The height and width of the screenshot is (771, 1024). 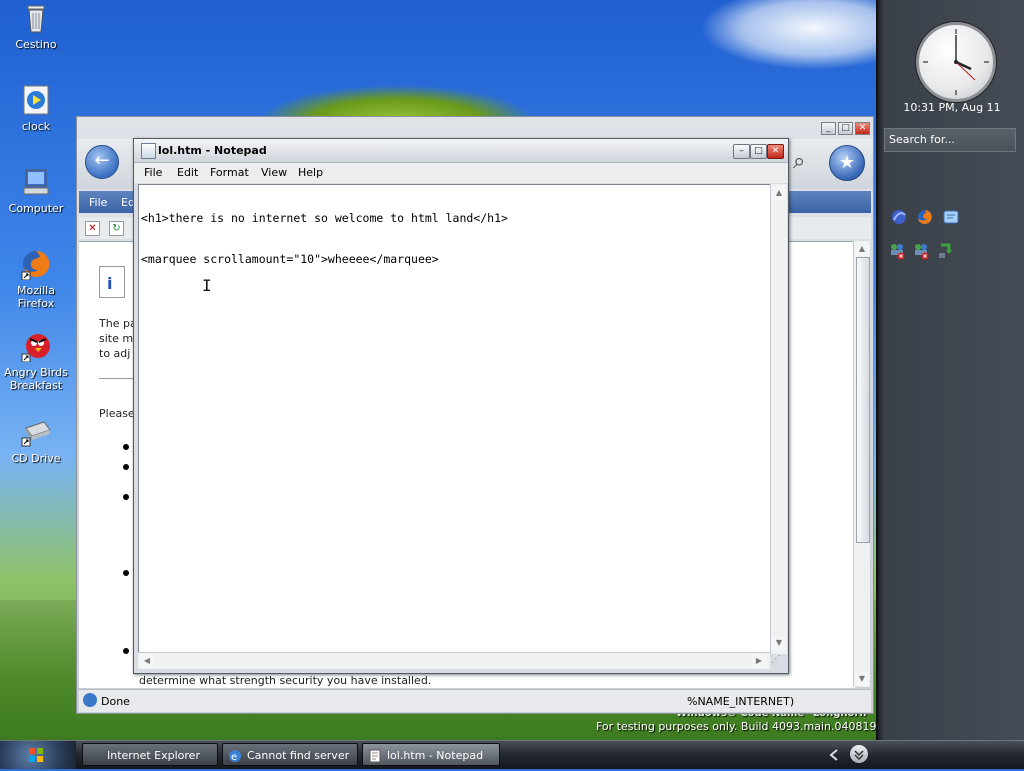 What do you see at coordinates (375, 755) in the screenshot?
I see `notepad-icon` at bounding box center [375, 755].